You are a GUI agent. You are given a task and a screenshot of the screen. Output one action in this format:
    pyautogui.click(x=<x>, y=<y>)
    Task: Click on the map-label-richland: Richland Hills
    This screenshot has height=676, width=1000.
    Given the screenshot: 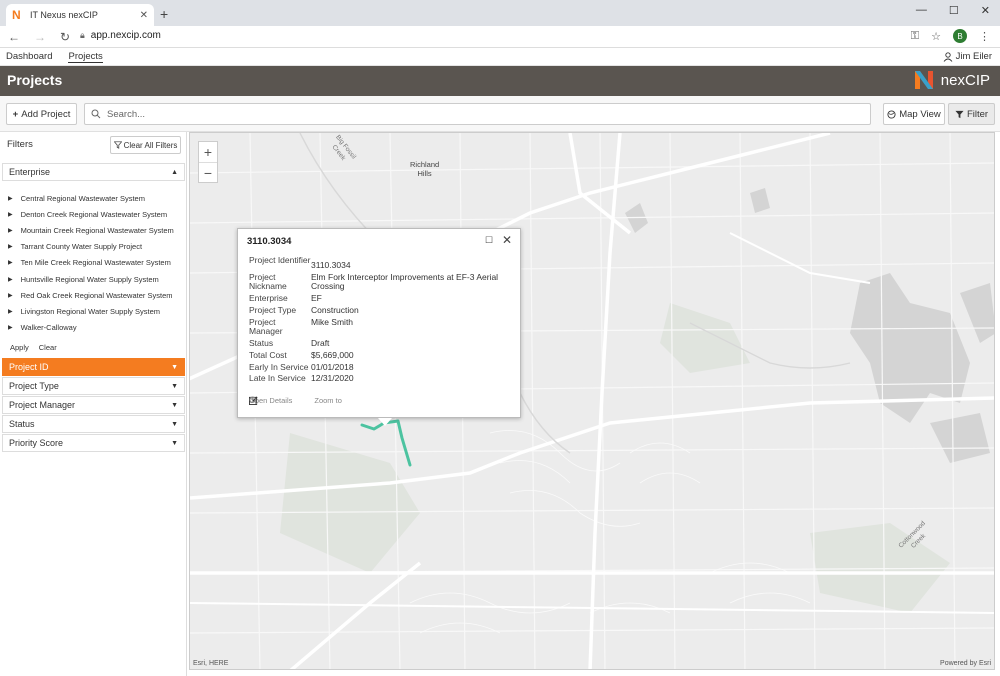 What is the action you would take?
    pyautogui.click(x=425, y=169)
    